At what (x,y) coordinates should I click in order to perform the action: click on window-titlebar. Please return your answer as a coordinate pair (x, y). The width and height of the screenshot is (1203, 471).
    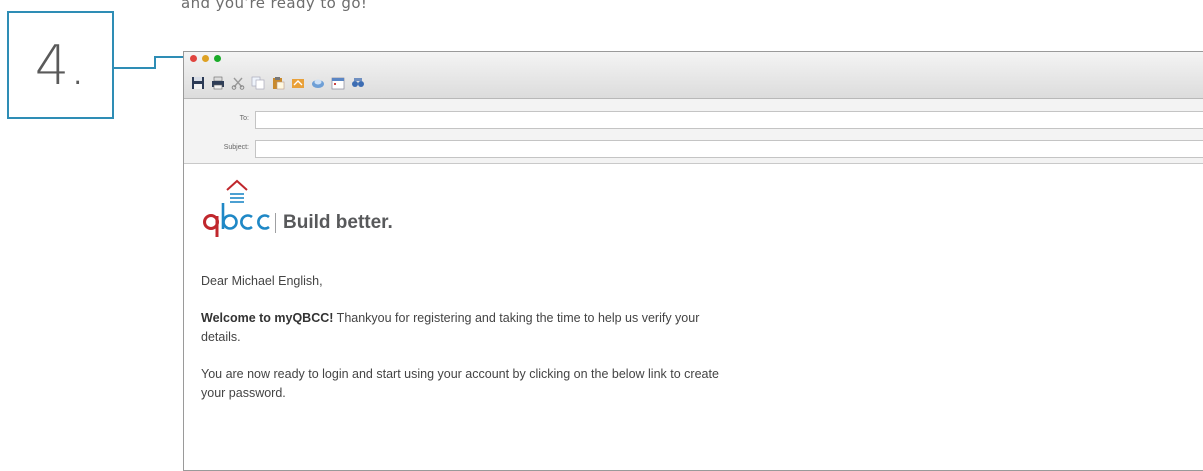
    Looking at the image, I should click on (693, 75).